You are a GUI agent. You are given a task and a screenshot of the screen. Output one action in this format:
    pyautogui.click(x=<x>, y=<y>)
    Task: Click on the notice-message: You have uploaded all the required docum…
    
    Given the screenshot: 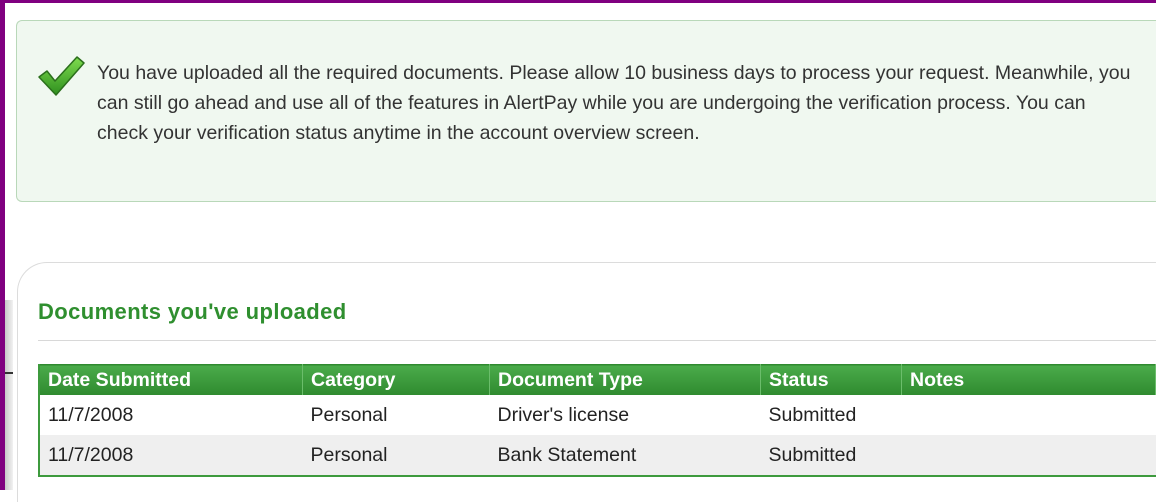 What is the action you would take?
    pyautogui.click(x=614, y=103)
    